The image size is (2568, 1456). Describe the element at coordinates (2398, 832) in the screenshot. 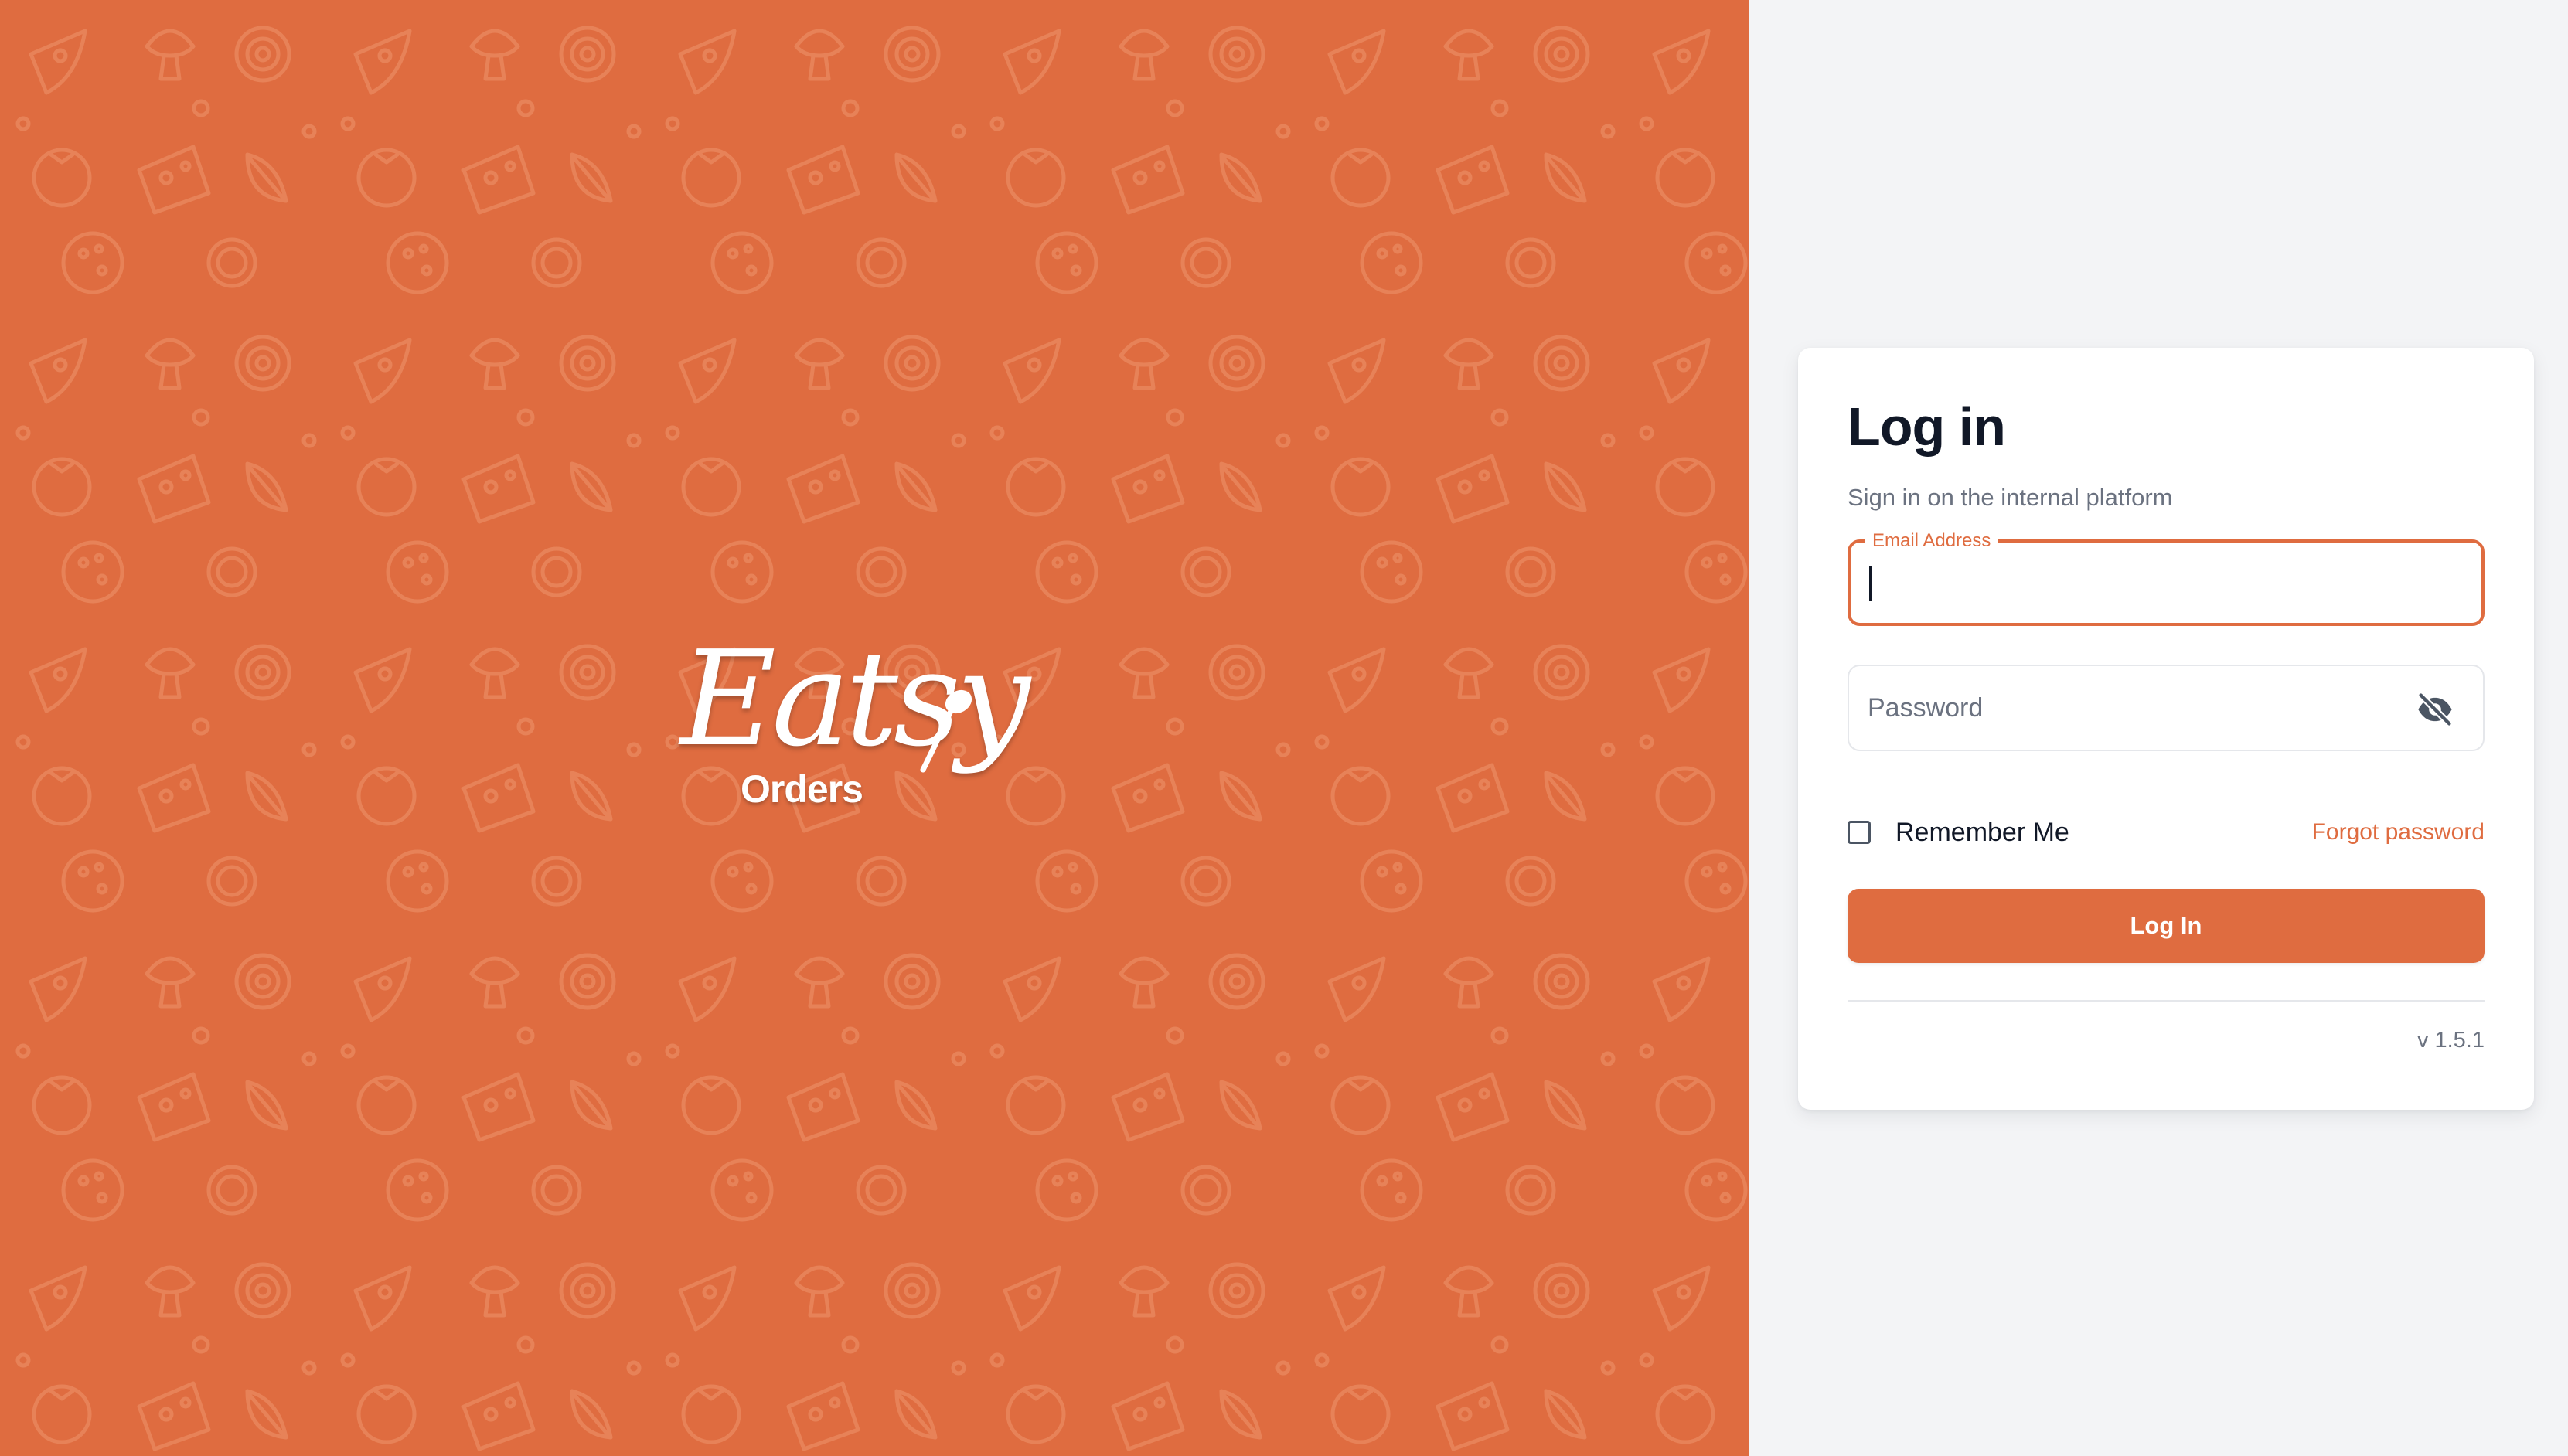

I see `forgot-password-link: Forgot password` at that location.